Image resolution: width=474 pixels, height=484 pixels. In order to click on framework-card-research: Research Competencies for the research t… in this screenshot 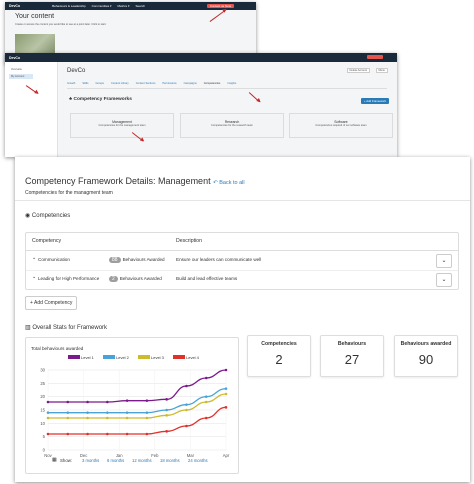, I will do `click(232, 125)`.